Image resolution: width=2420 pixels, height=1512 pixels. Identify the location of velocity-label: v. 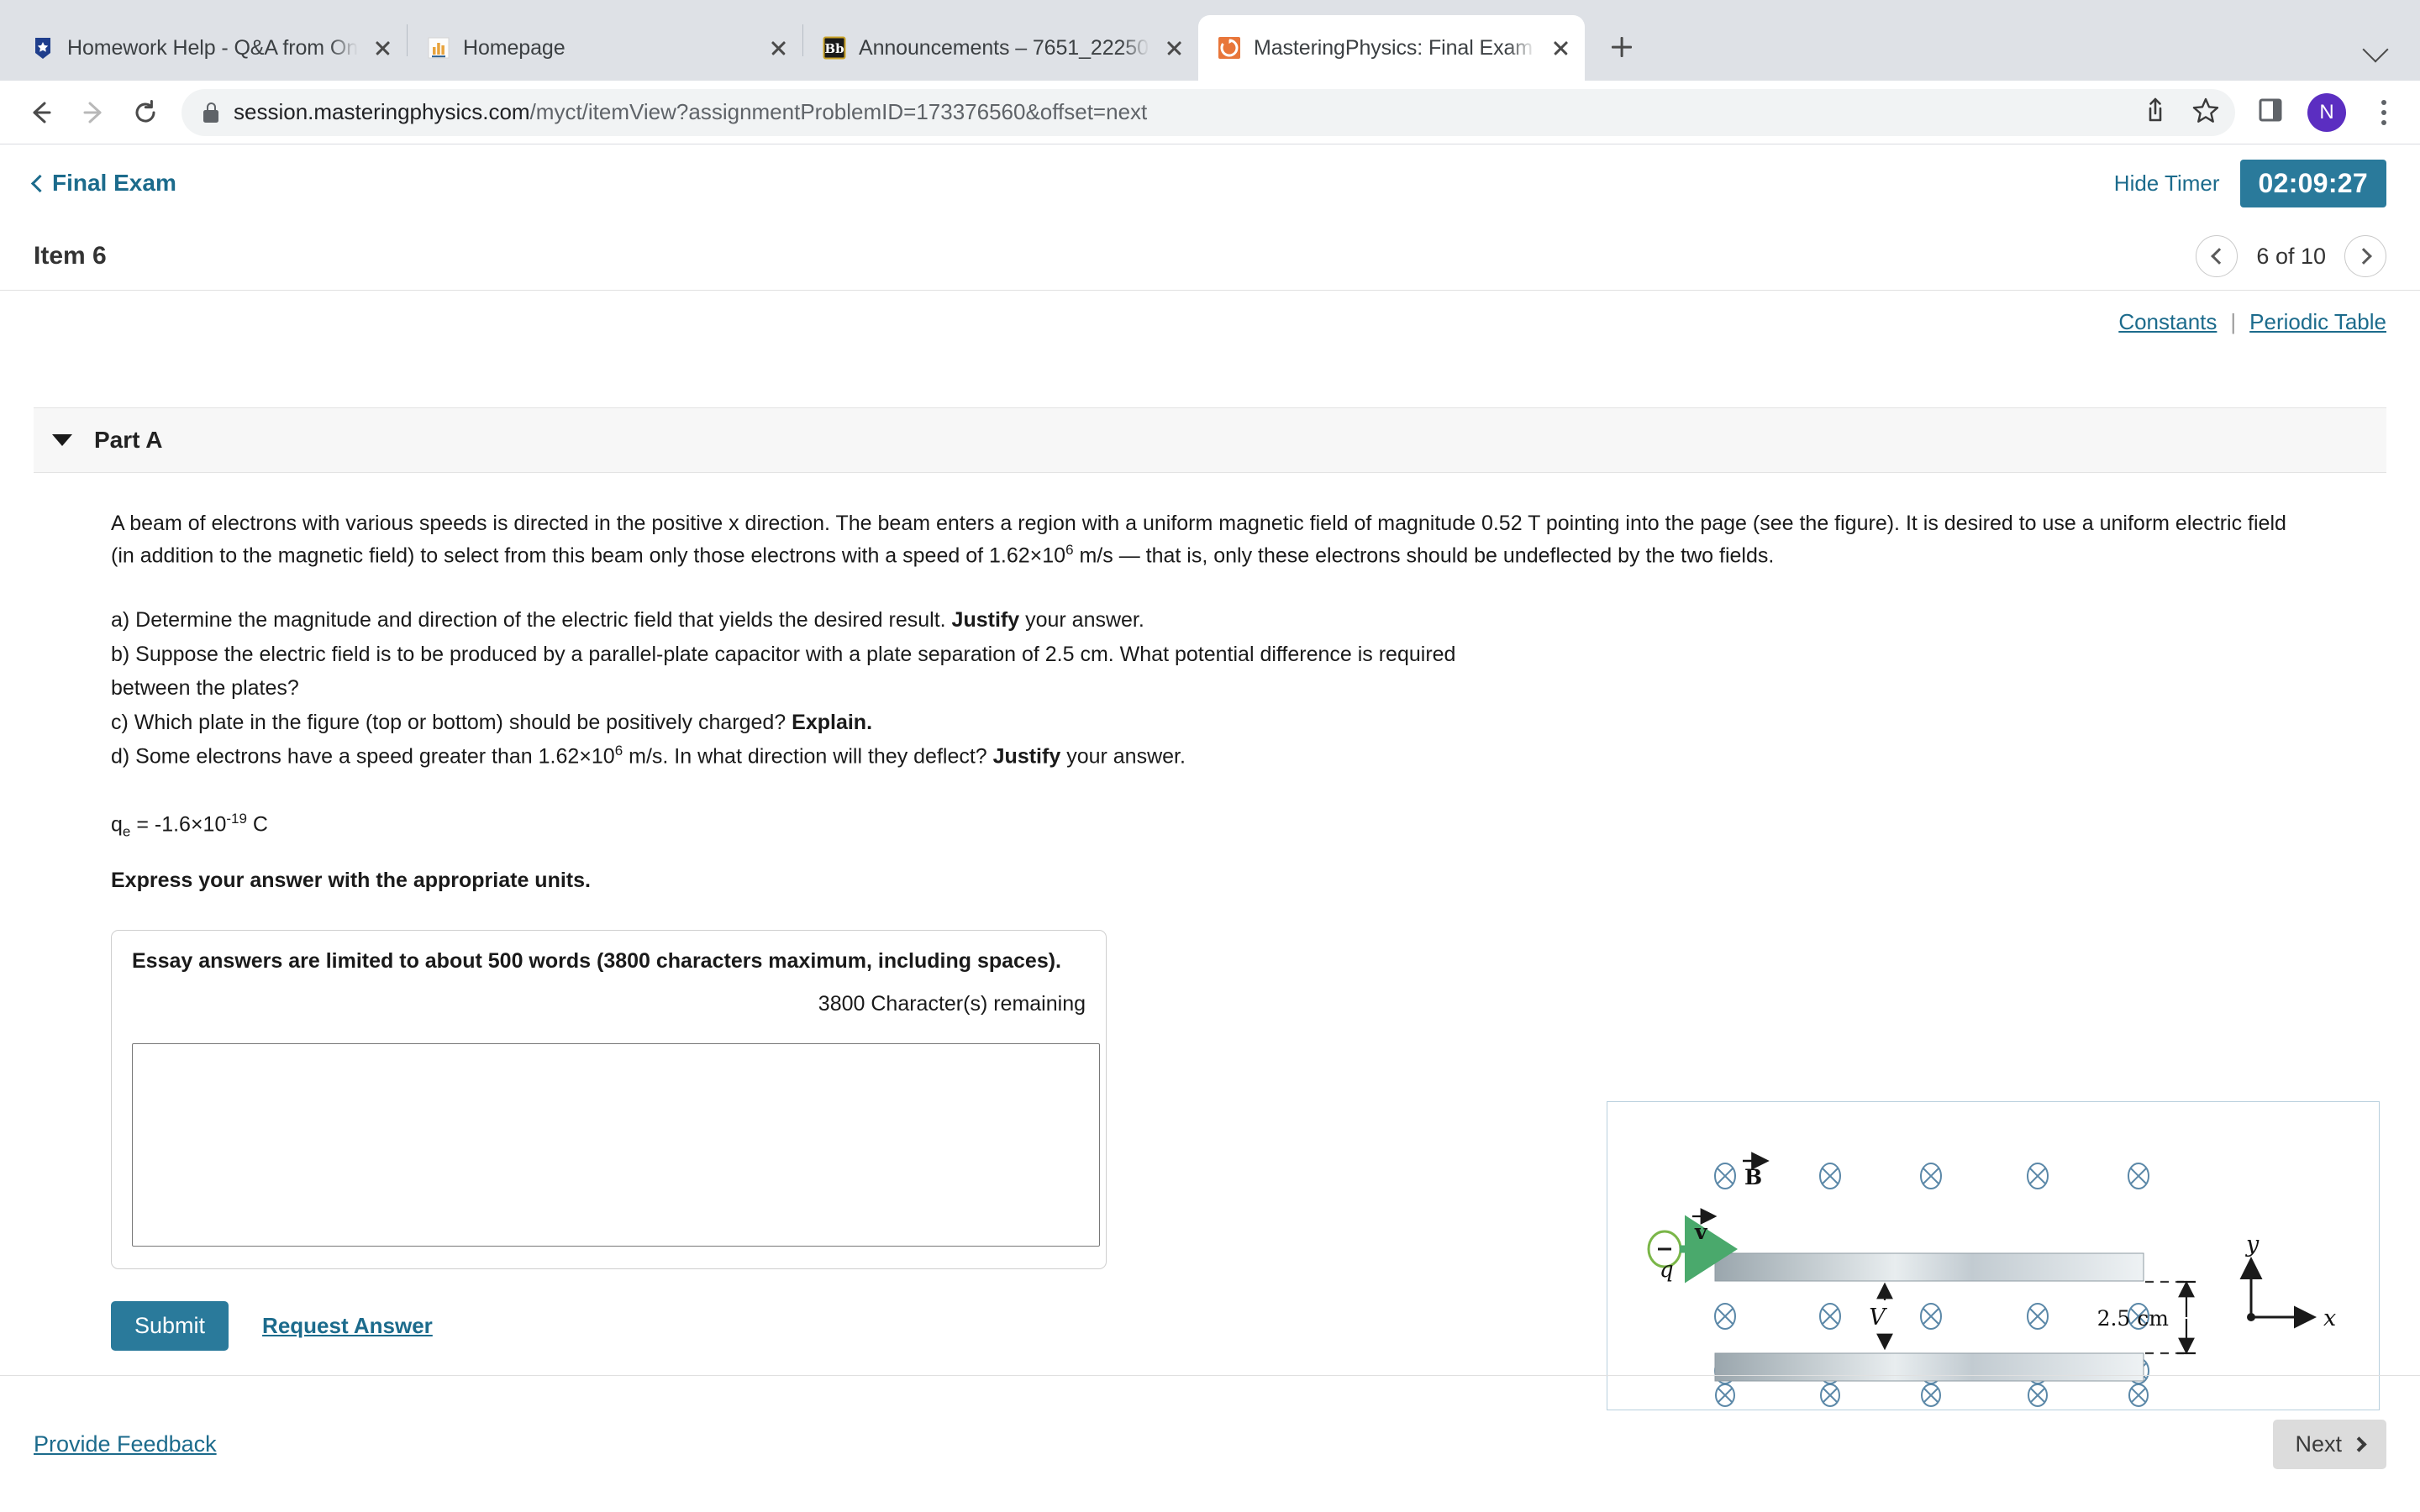
(1701, 1232).